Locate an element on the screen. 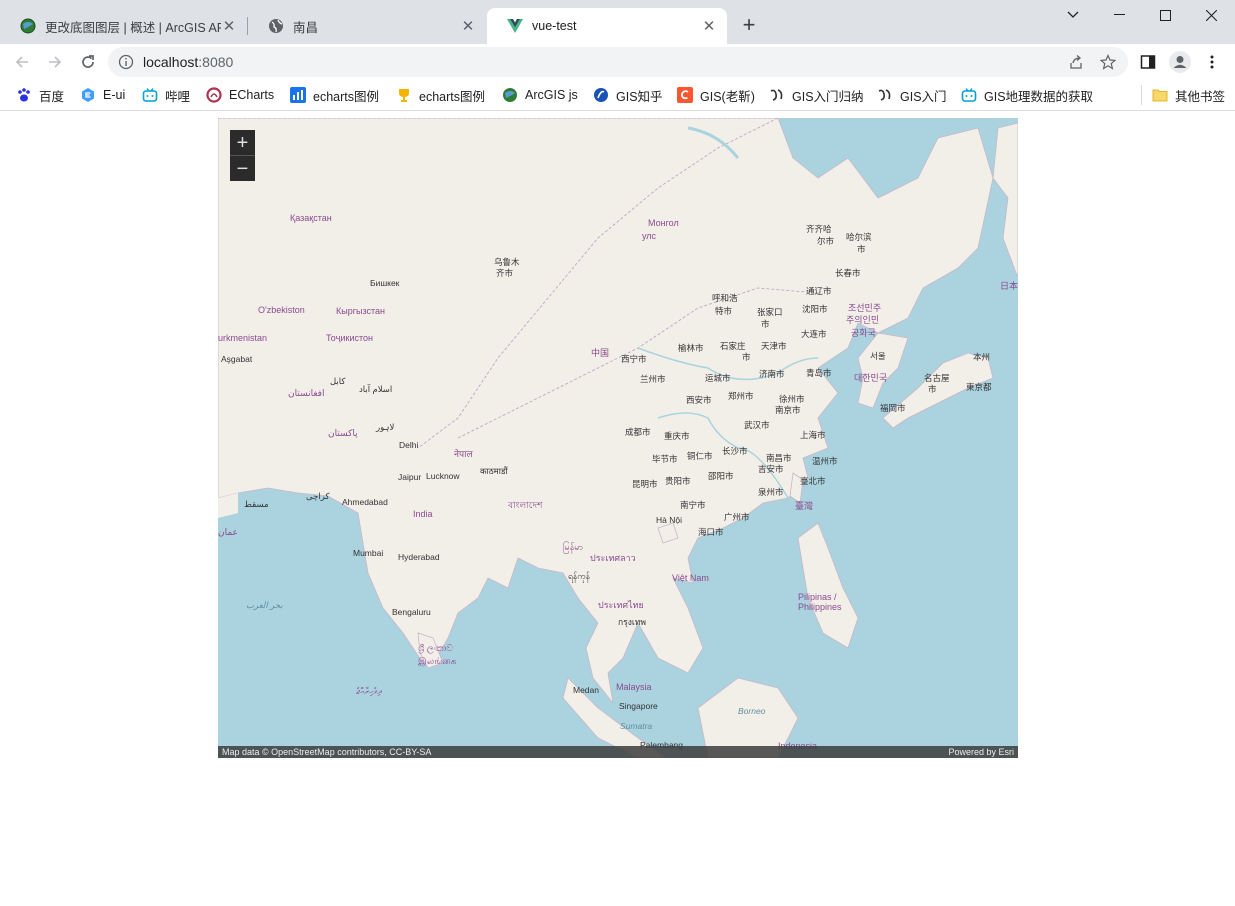 Image resolution: width=1235 pixels, height=906 pixels. map-label-country: Монгол is located at coordinates (663, 223).